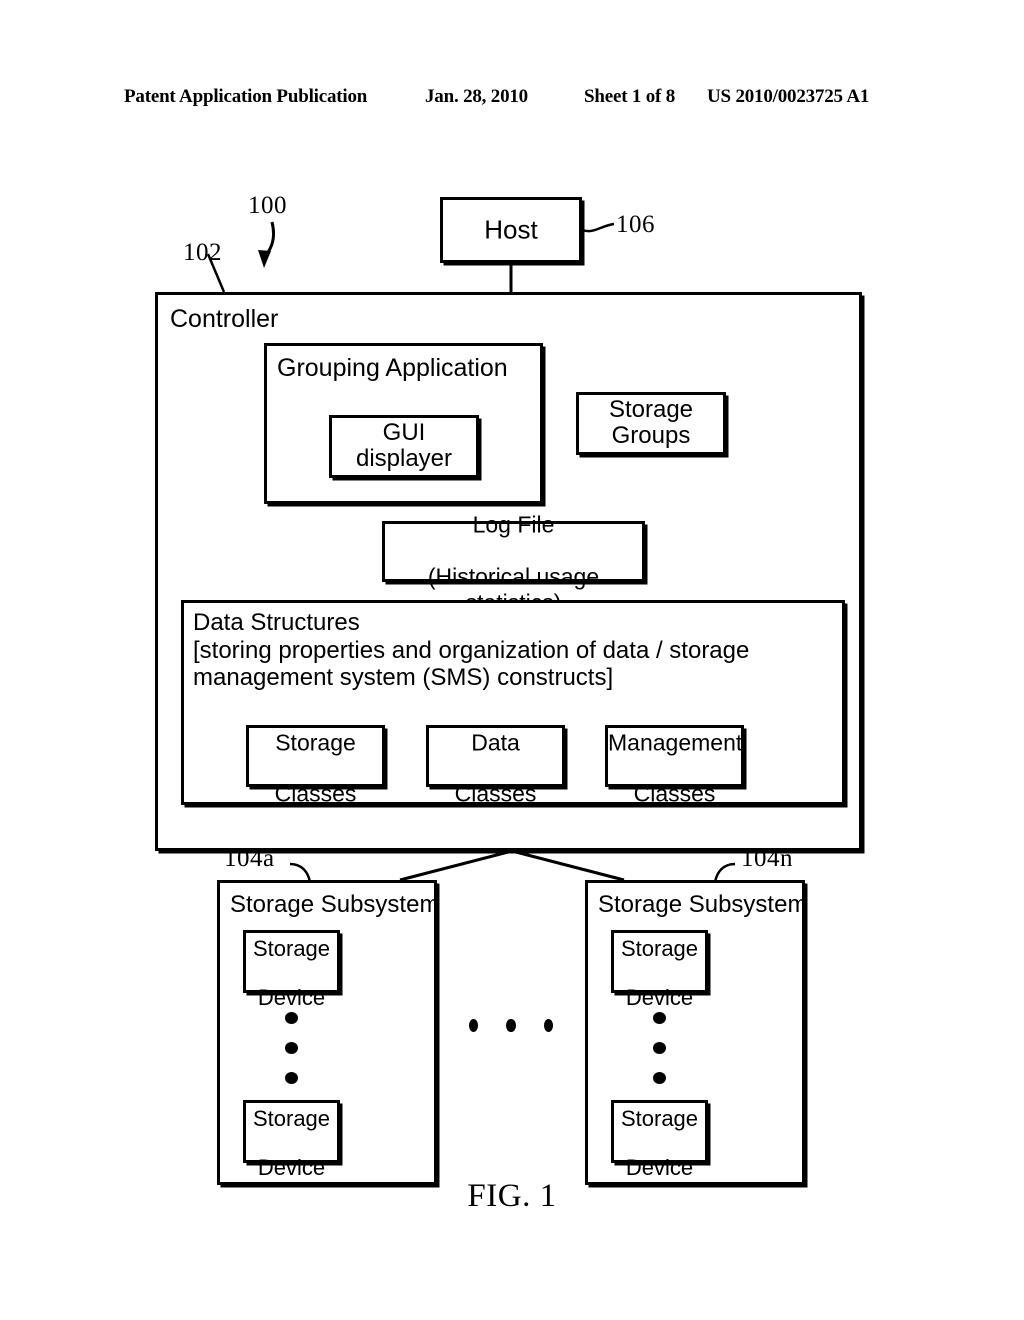 The image size is (1024, 1320). What do you see at coordinates (635, 224) in the screenshot?
I see `ref-106: 106` at bounding box center [635, 224].